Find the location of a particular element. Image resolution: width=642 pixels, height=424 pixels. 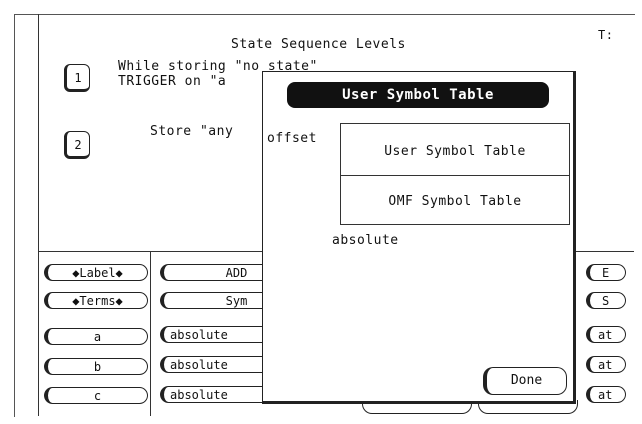

done-button: Done is located at coordinates (525, 381).